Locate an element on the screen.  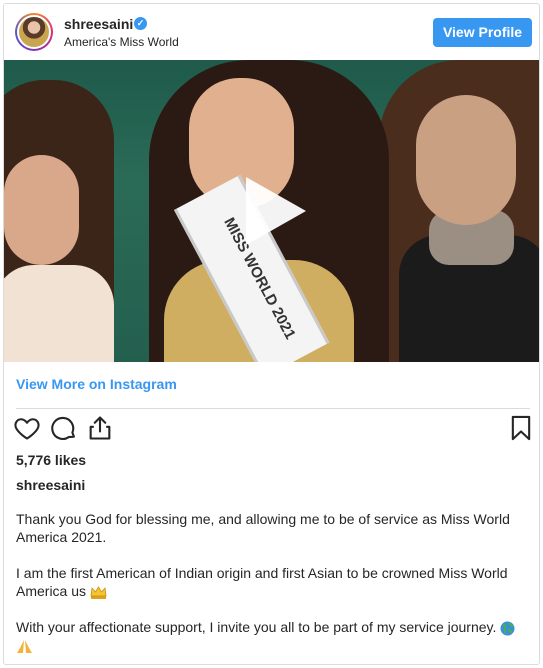
comment-icon is located at coordinates (64, 428).